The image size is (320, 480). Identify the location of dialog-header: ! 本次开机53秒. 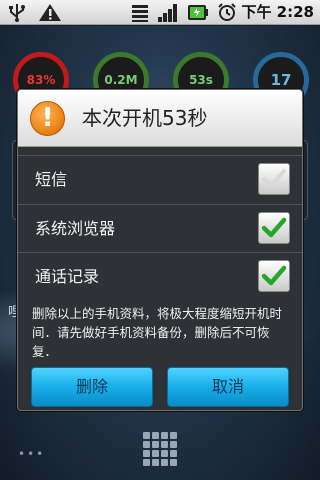
(160, 118).